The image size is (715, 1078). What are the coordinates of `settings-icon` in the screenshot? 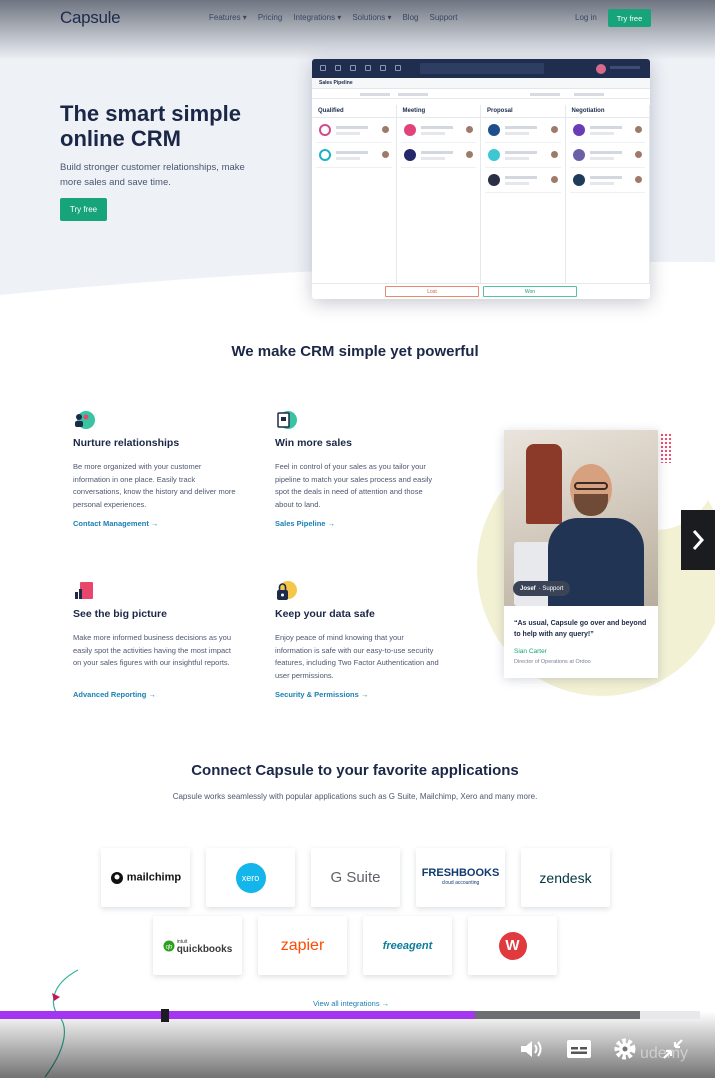 It's located at (625, 1049).